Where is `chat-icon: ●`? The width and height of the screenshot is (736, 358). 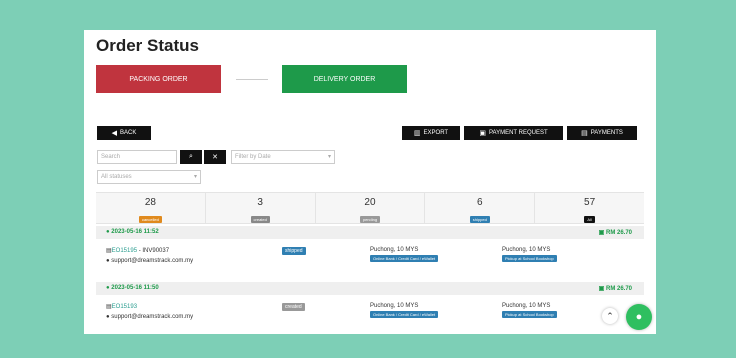
chat-icon: ● is located at coordinates (639, 317).